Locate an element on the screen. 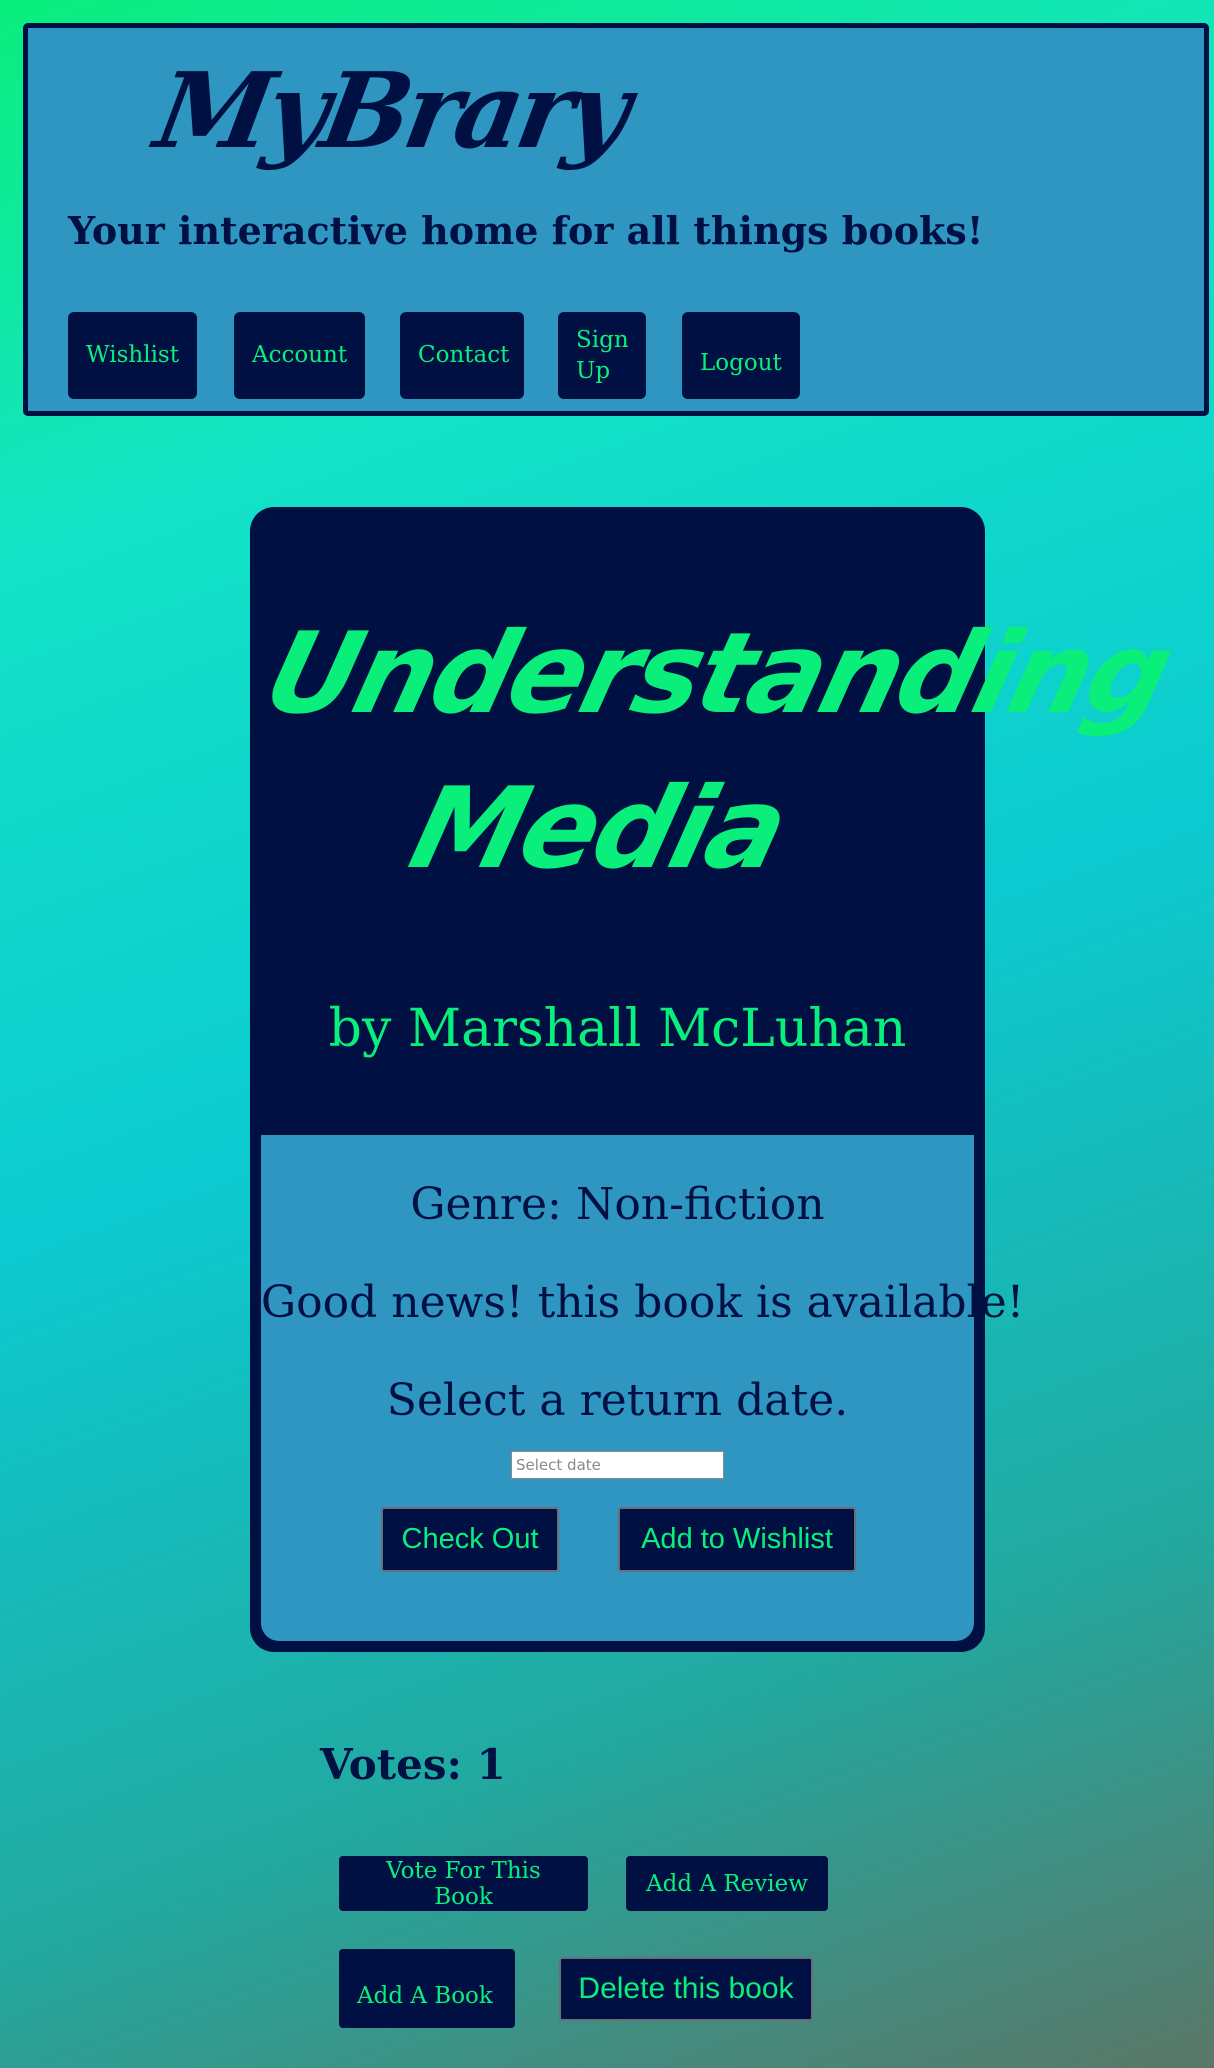 The height and width of the screenshot is (2068, 1214). vote-for-book-label: Vote For This Book is located at coordinates (463, 1883).